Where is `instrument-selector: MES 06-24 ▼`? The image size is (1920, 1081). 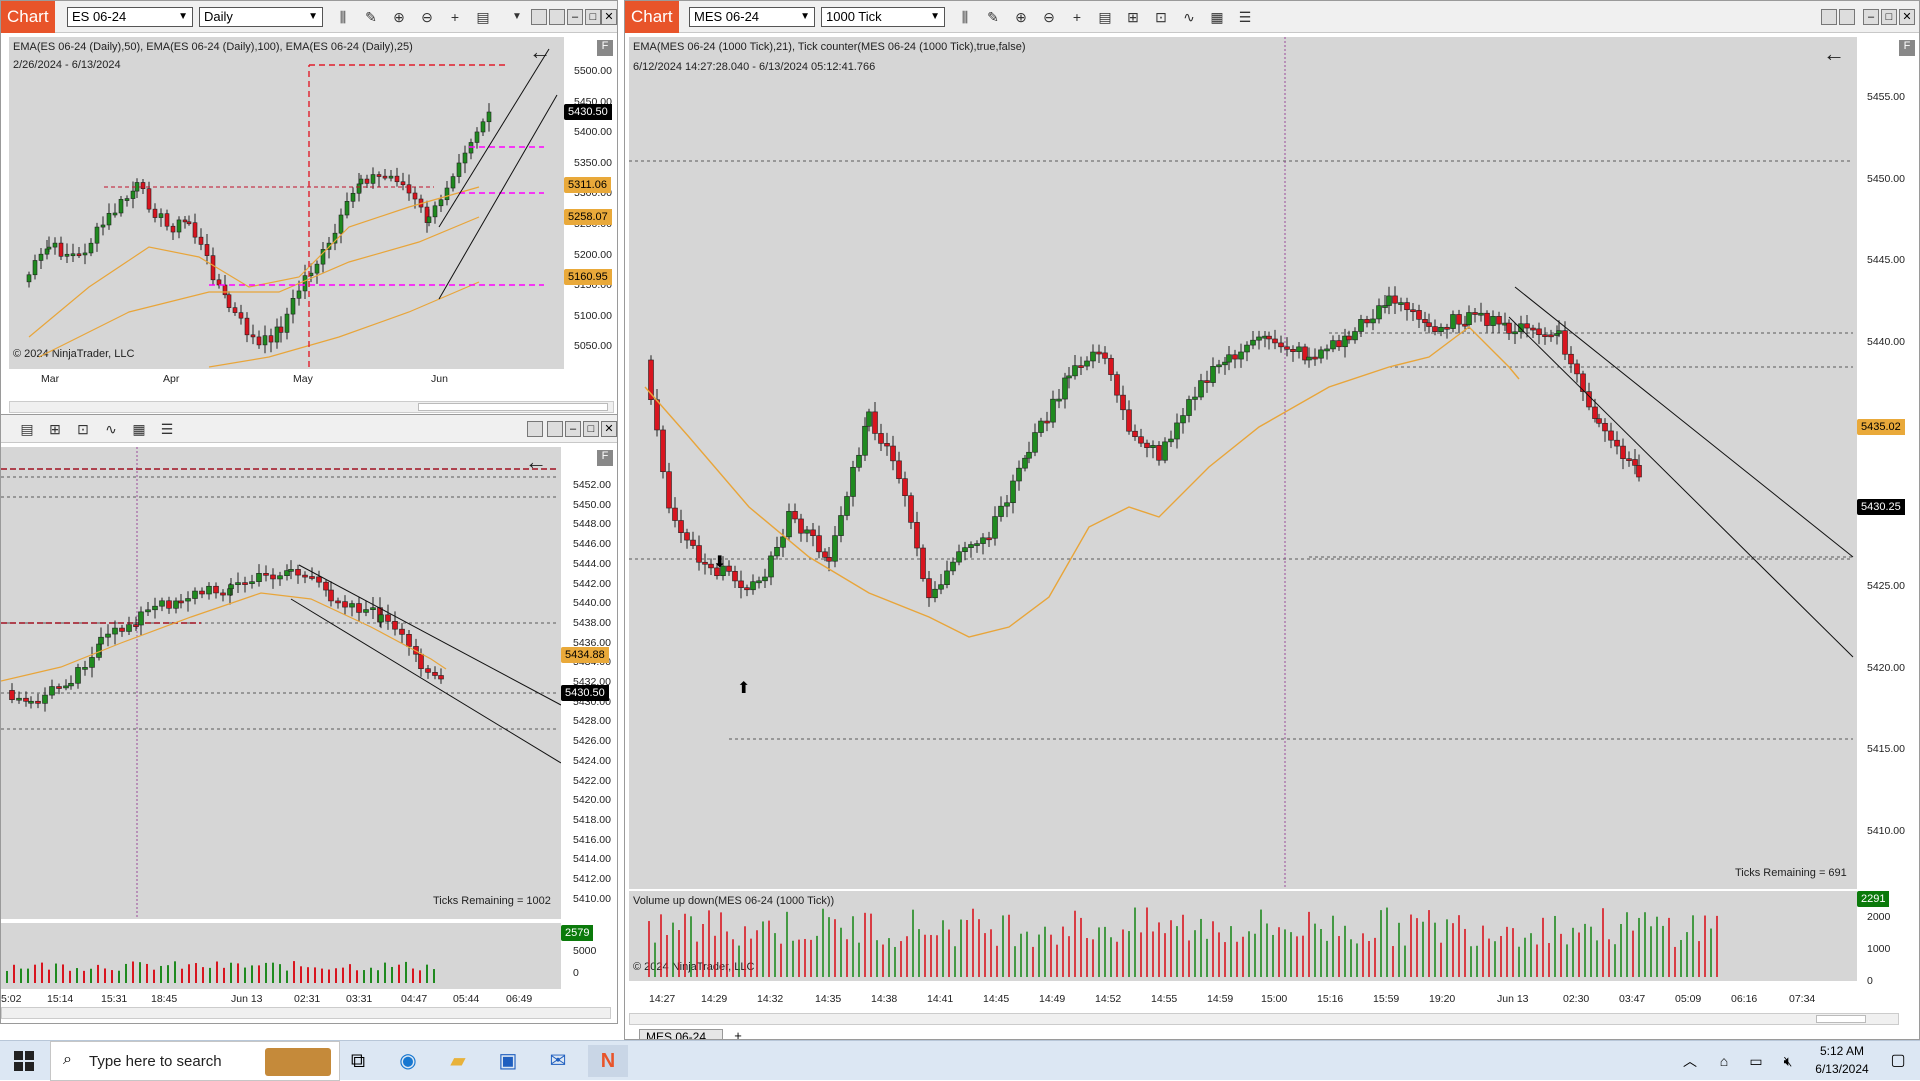 instrument-selector: MES 06-24 ▼ is located at coordinates (752, 17).